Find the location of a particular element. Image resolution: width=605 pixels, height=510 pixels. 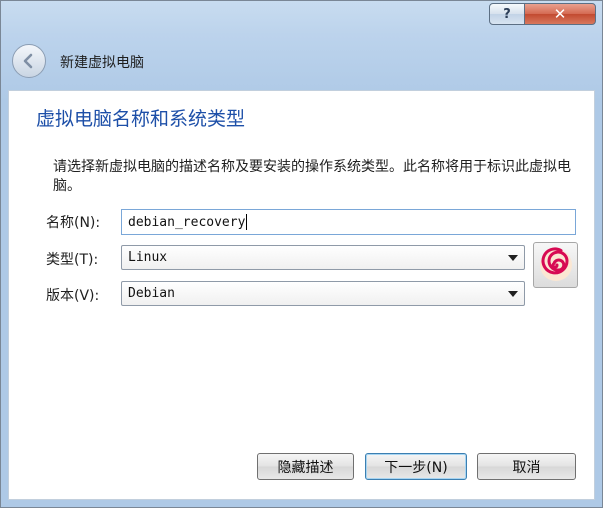

name-input: debian_recovery is located at coordinates (348, 222).